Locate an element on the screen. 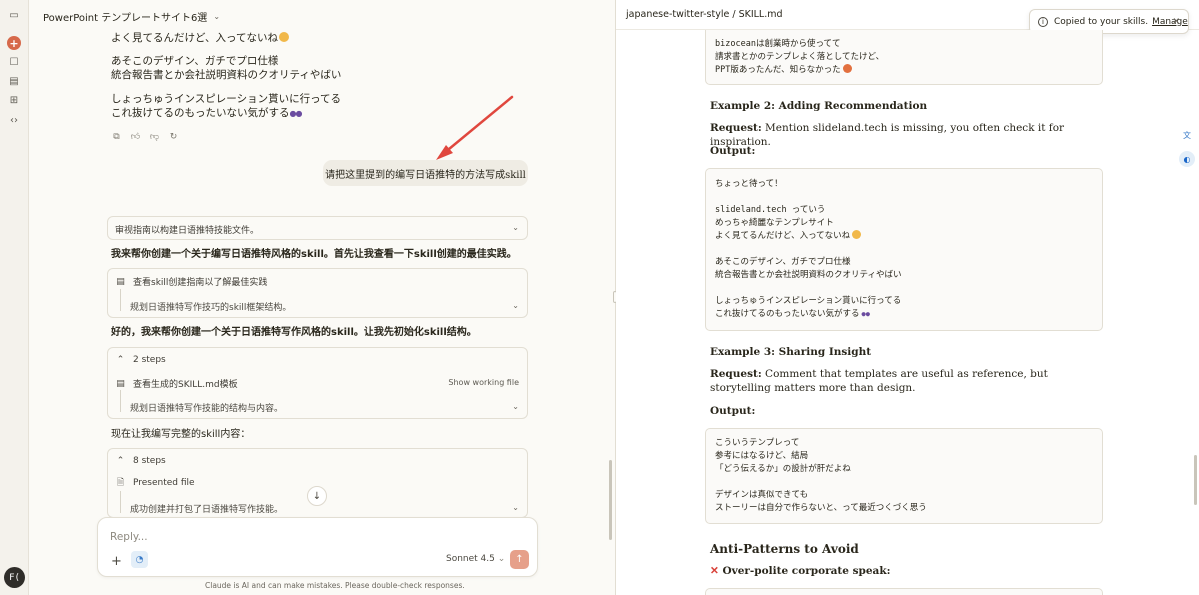 This screenshot has height=595, width=1199. steps-count: 8 steps is located at coordinates (149, 460).